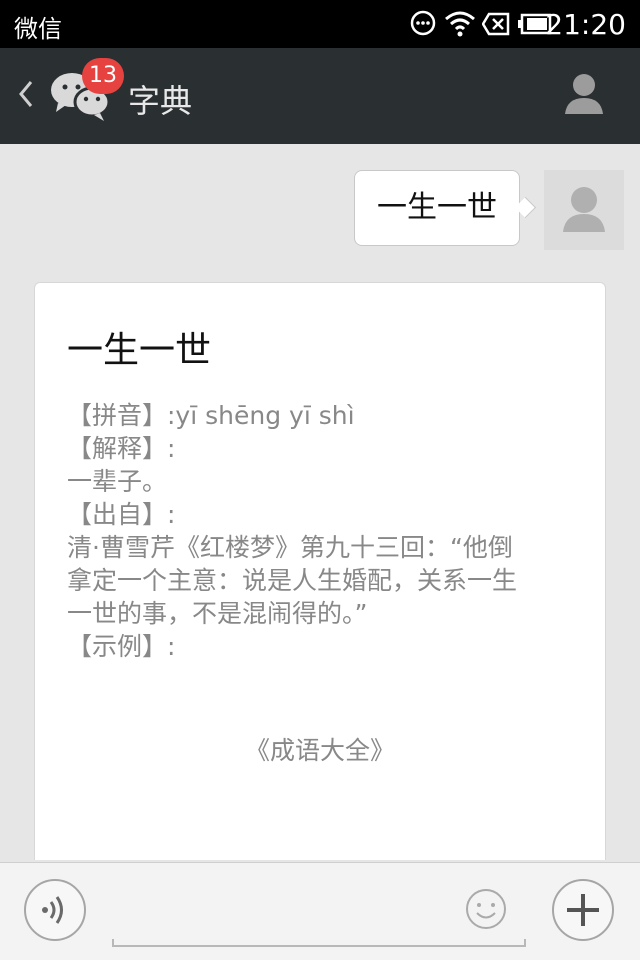 This screenshot has height=960, width=640. What do you see at coordinates (139, 350) in the screenshot?
I see `card-title: 一生一世` at bounding box center [139, 350].